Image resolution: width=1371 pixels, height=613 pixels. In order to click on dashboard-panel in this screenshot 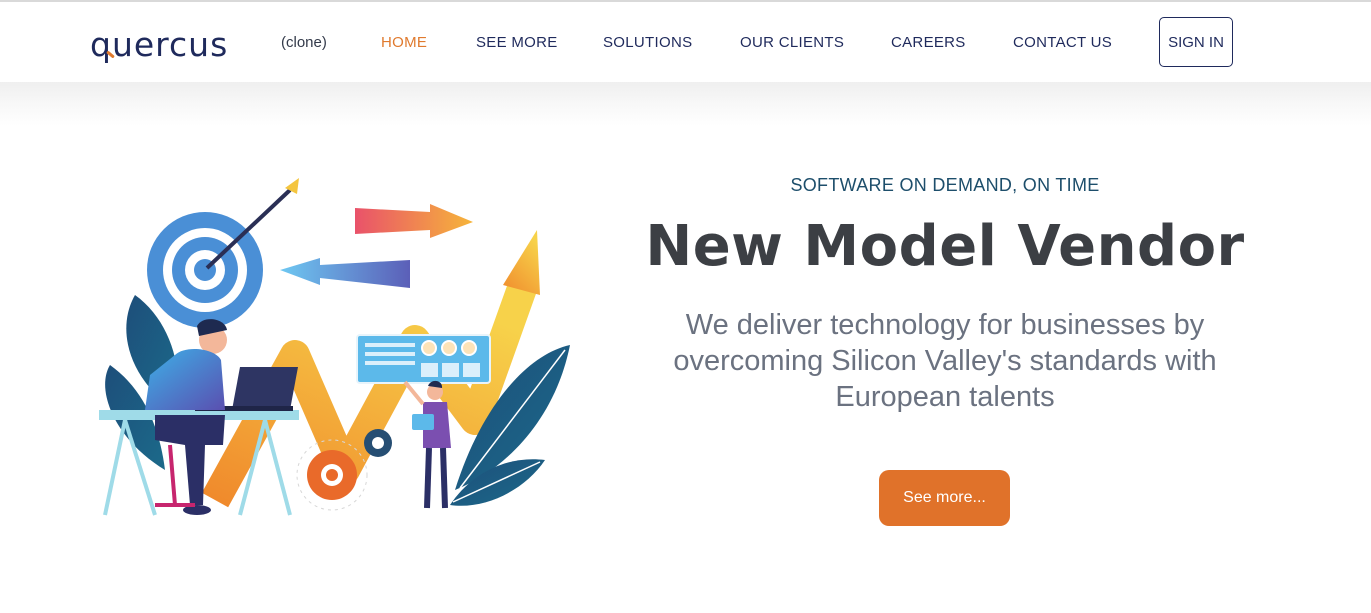, I will do `click(423, 359)`.